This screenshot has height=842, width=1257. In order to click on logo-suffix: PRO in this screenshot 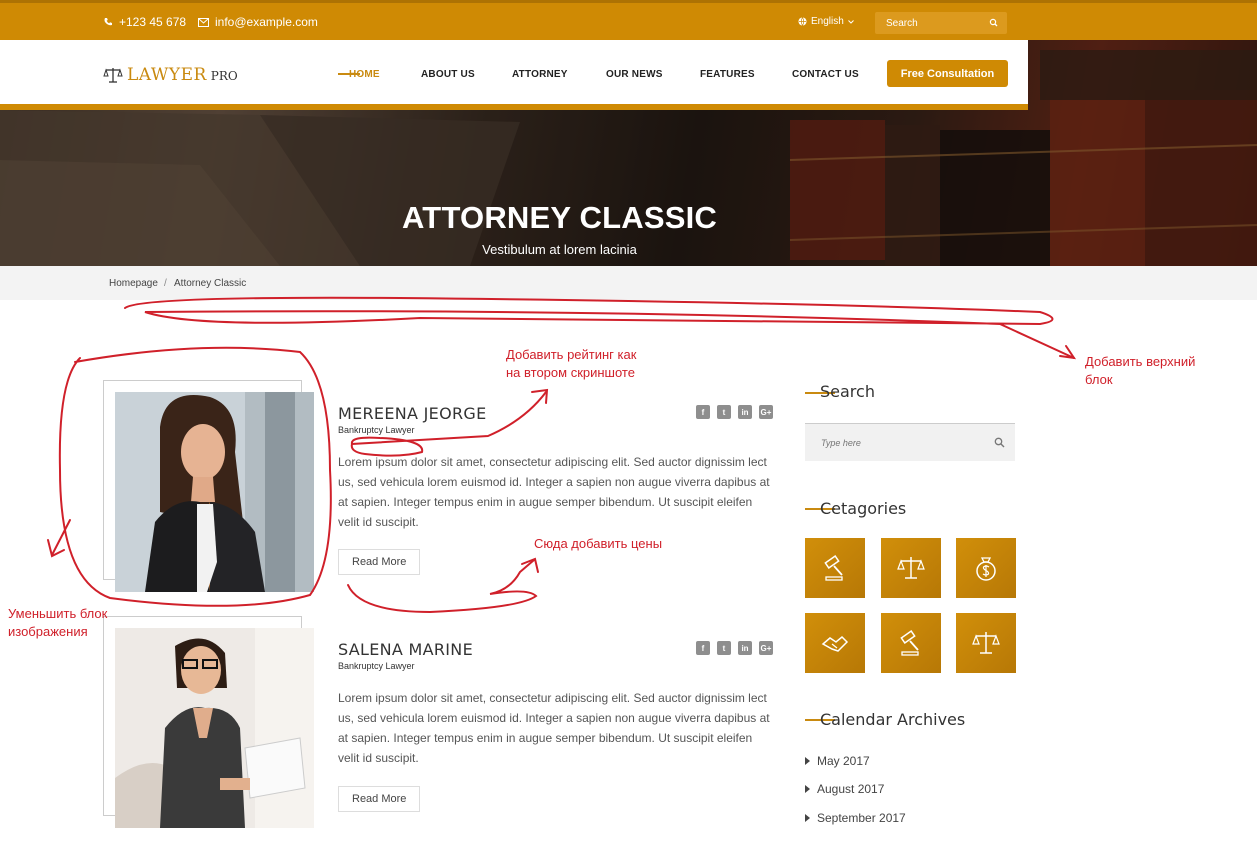, I will do `click(224, 76)`.